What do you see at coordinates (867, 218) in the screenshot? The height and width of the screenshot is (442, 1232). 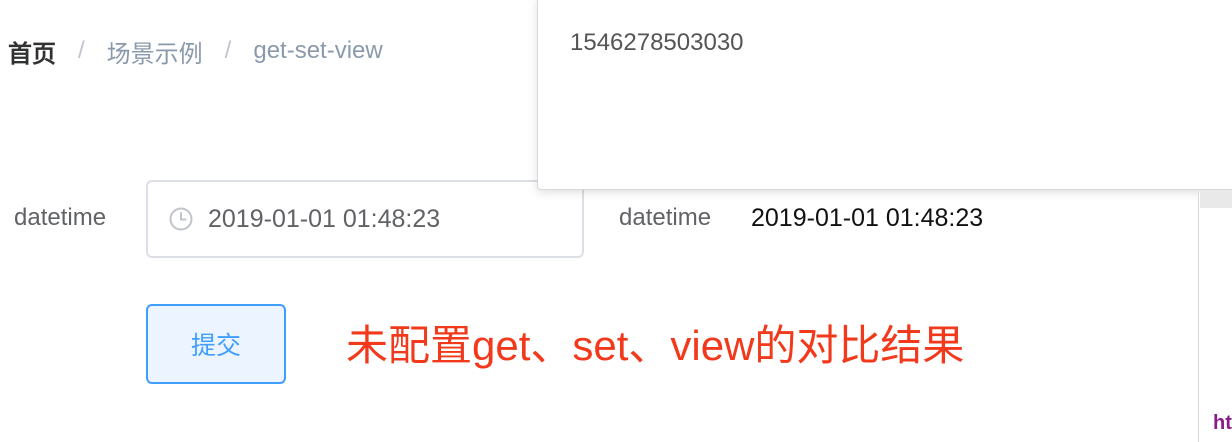 I see `result-value: 2019-01-01 01:48:23` at bounding box center [867, 218].